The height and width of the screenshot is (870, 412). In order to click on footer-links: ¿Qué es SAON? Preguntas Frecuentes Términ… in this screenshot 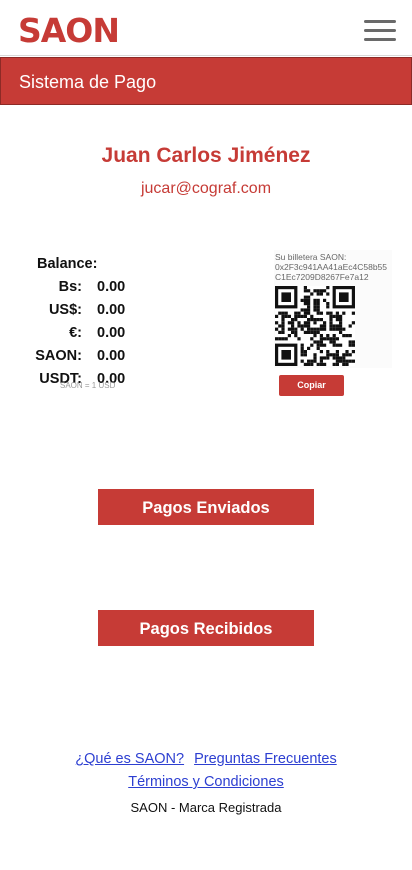, I will do `click(206, 771)`.